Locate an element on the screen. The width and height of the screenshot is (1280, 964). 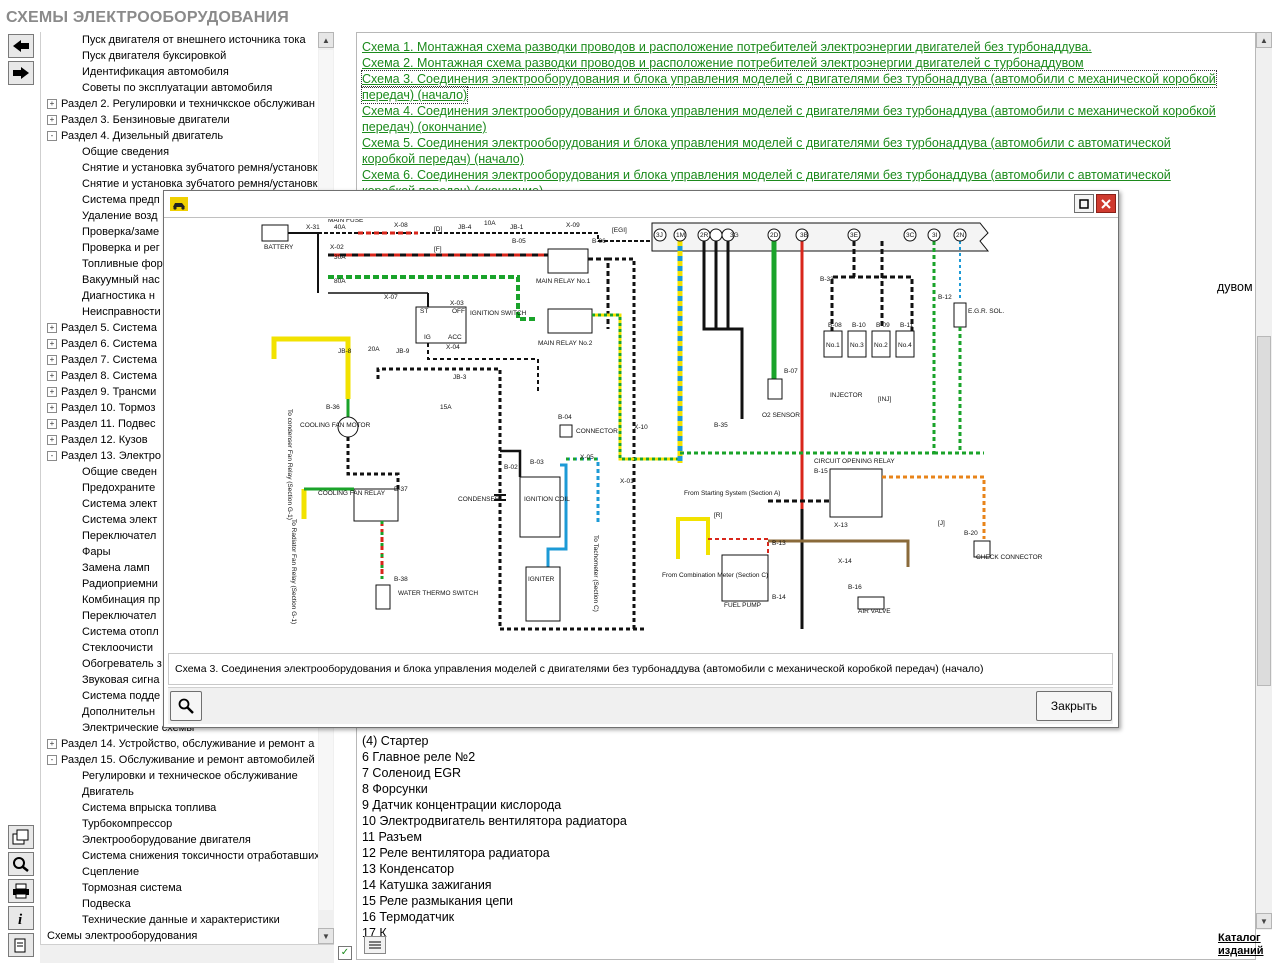
tree-item: Система отопл is located at coordinates (120, 632).